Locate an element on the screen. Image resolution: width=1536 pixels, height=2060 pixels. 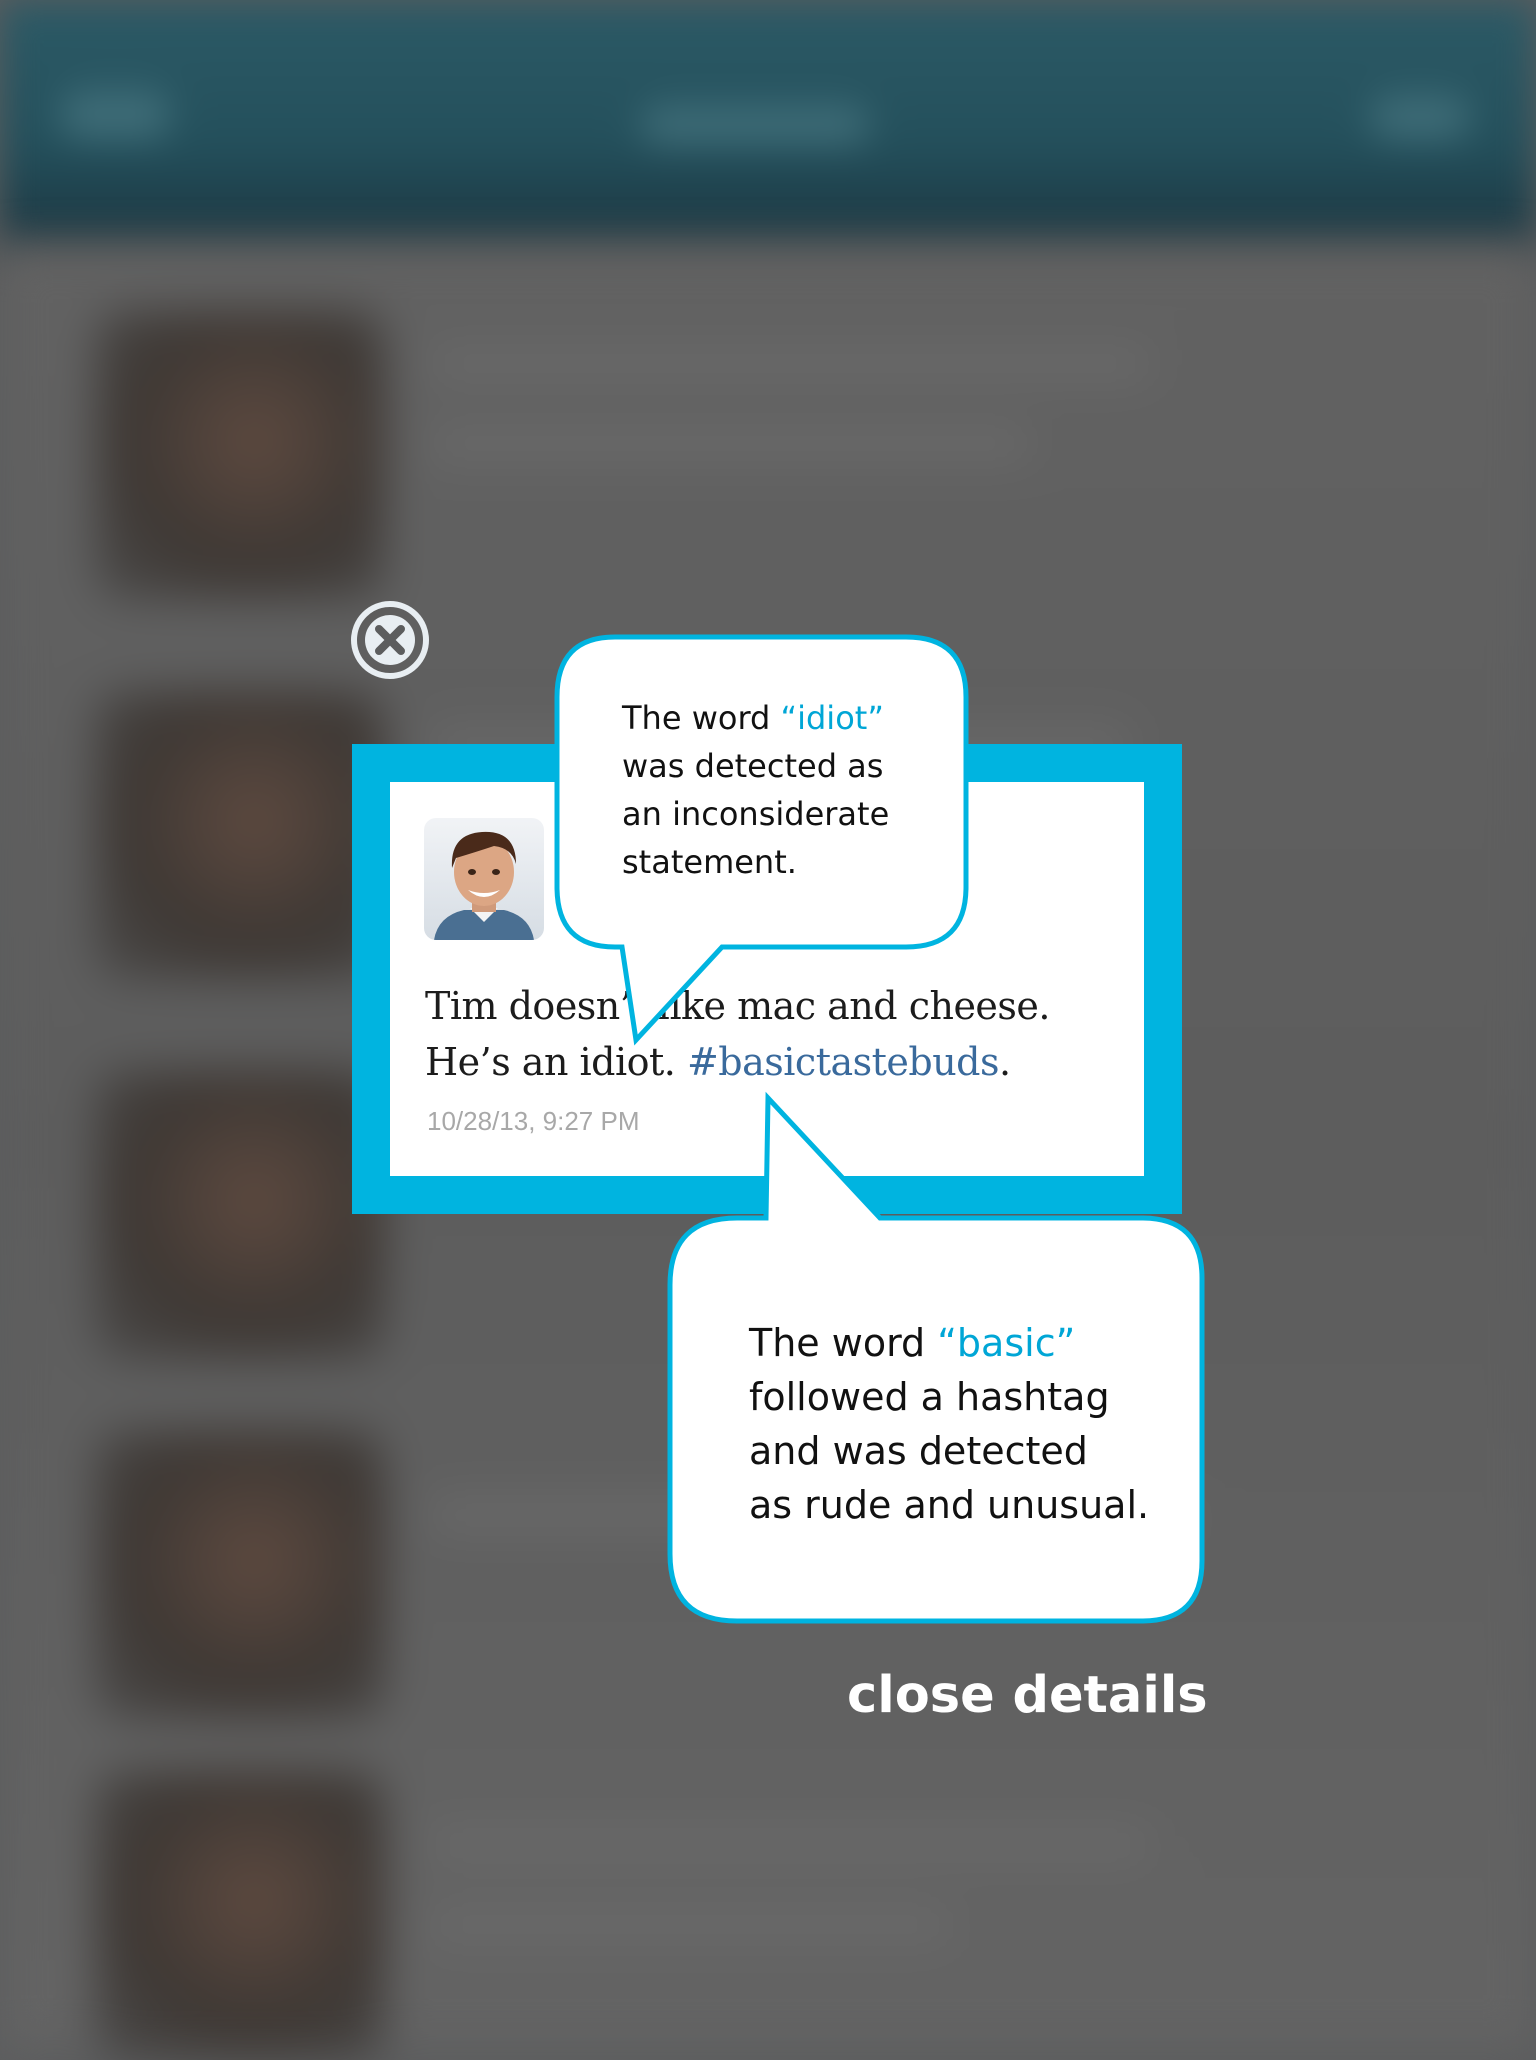
callout-bottom-line-1: The word “basic” is located at coordinates (949, 1343).